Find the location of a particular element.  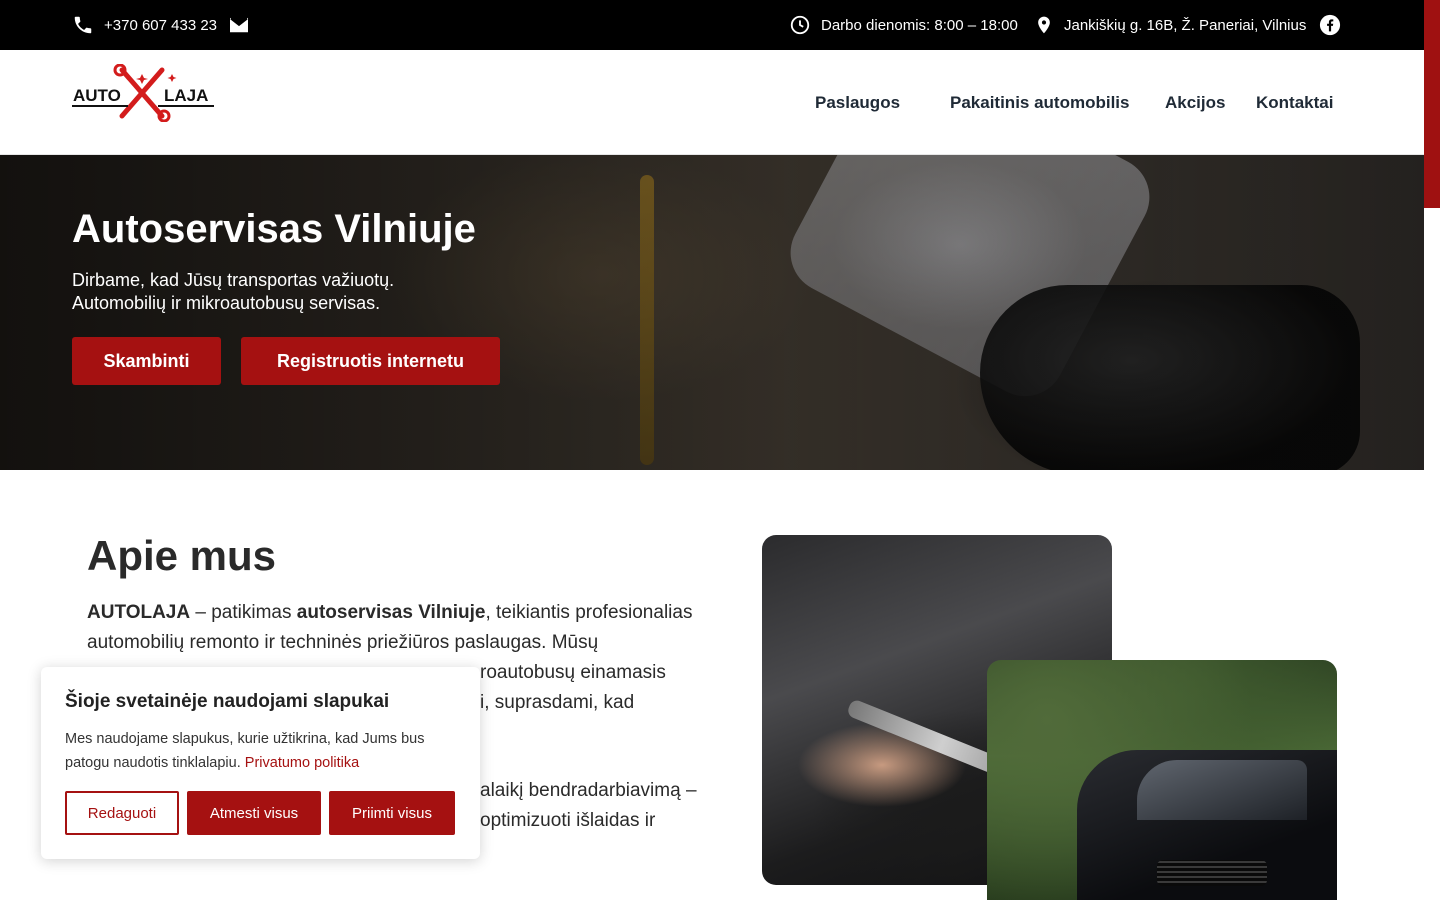

about-text-fragment: alaikį bendradarbiavimą – is located at coordinates (588, 790).